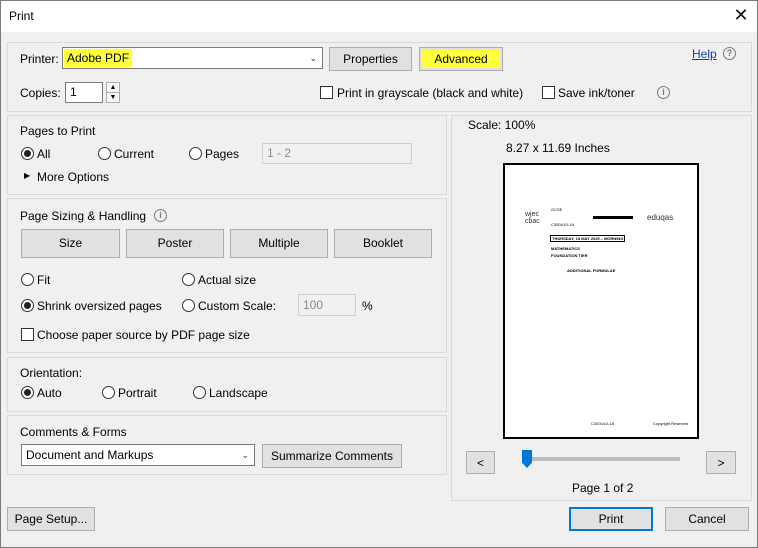 Image resolution: width=758 pixels, height=548 pixels. I want to click on doc-line-5: FOUNDATION TIER, so click(569, 255).